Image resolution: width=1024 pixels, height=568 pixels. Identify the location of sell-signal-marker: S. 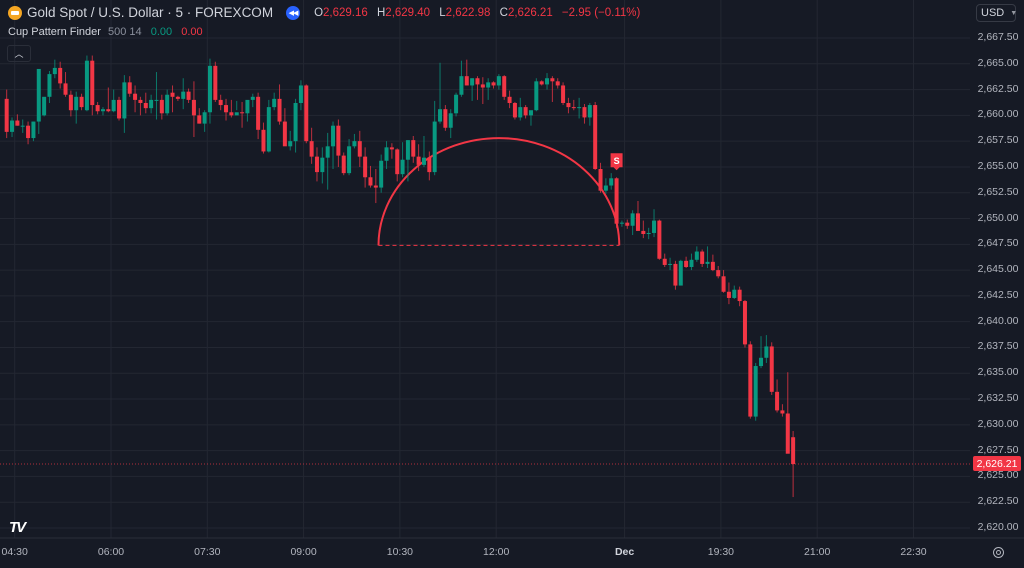
(616, 162).